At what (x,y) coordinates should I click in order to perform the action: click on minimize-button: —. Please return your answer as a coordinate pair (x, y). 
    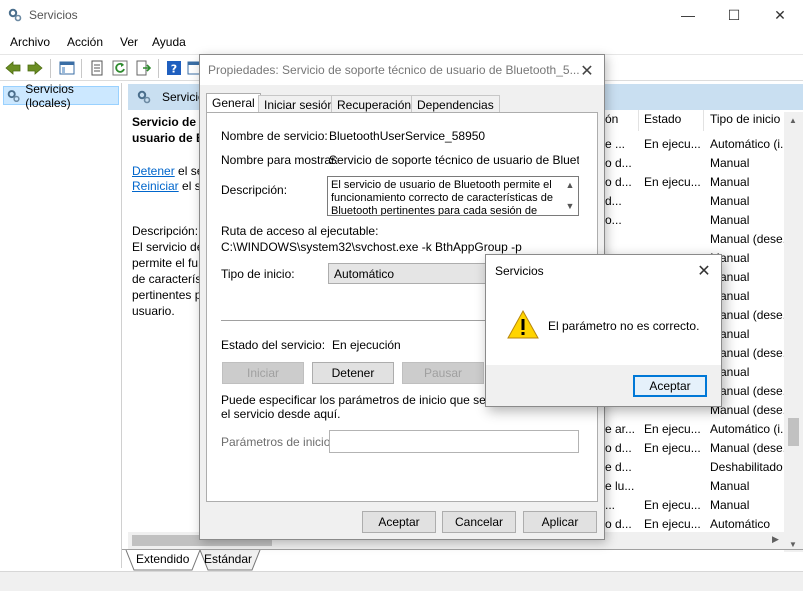
    Looking at the image, I should click on (688, 15).